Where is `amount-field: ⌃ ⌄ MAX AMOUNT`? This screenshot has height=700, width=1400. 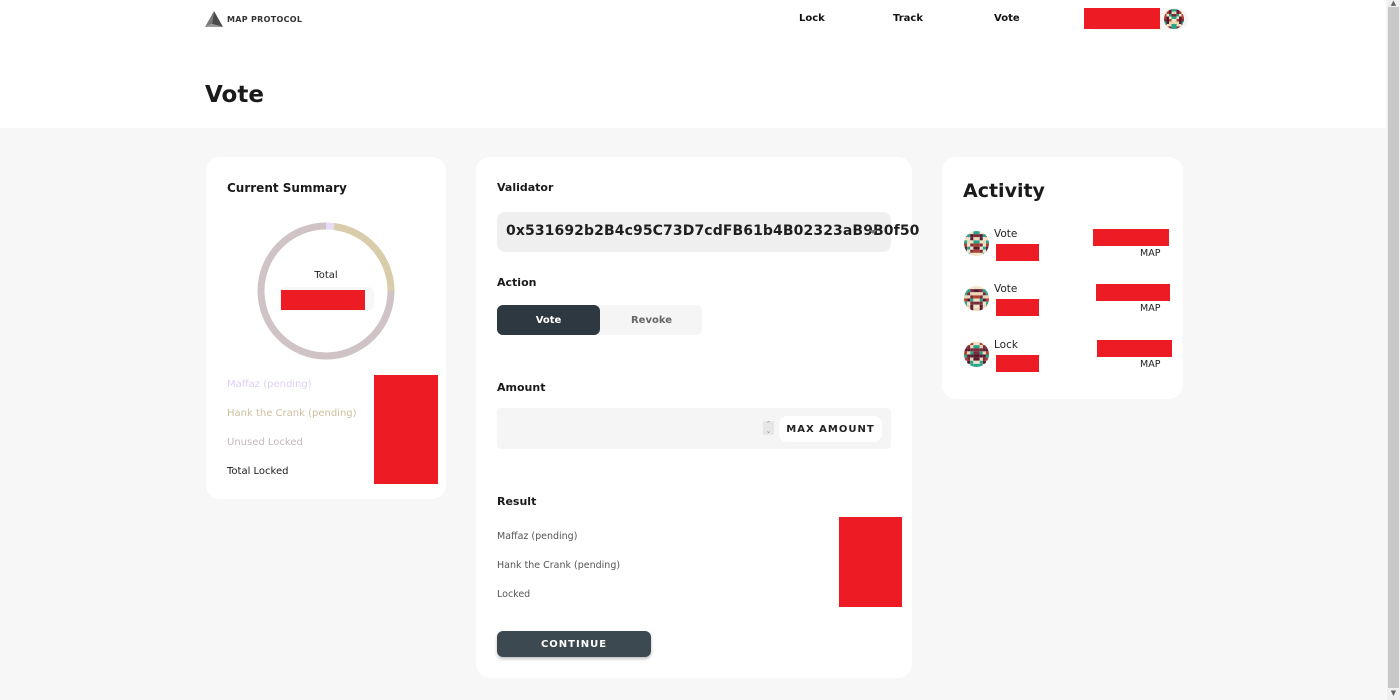
amount-field: ⌃ ⌄ MAX AMOUNT is located at coordinates (694, 428).